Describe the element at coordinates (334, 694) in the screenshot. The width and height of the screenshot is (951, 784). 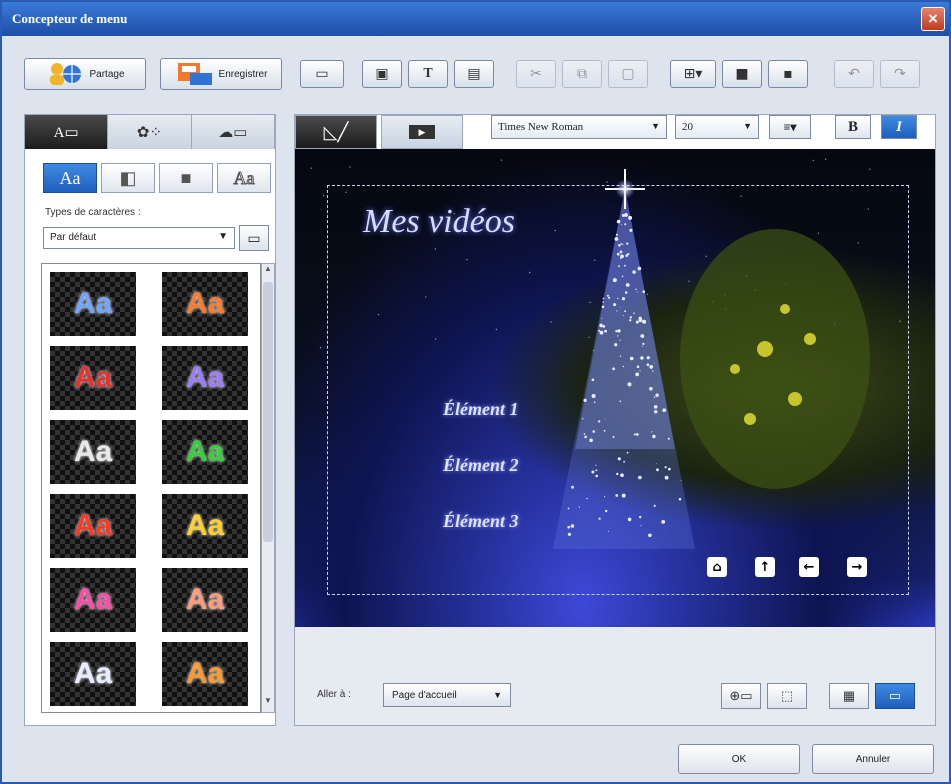
I see `goto-label: Aller à :` at that location.